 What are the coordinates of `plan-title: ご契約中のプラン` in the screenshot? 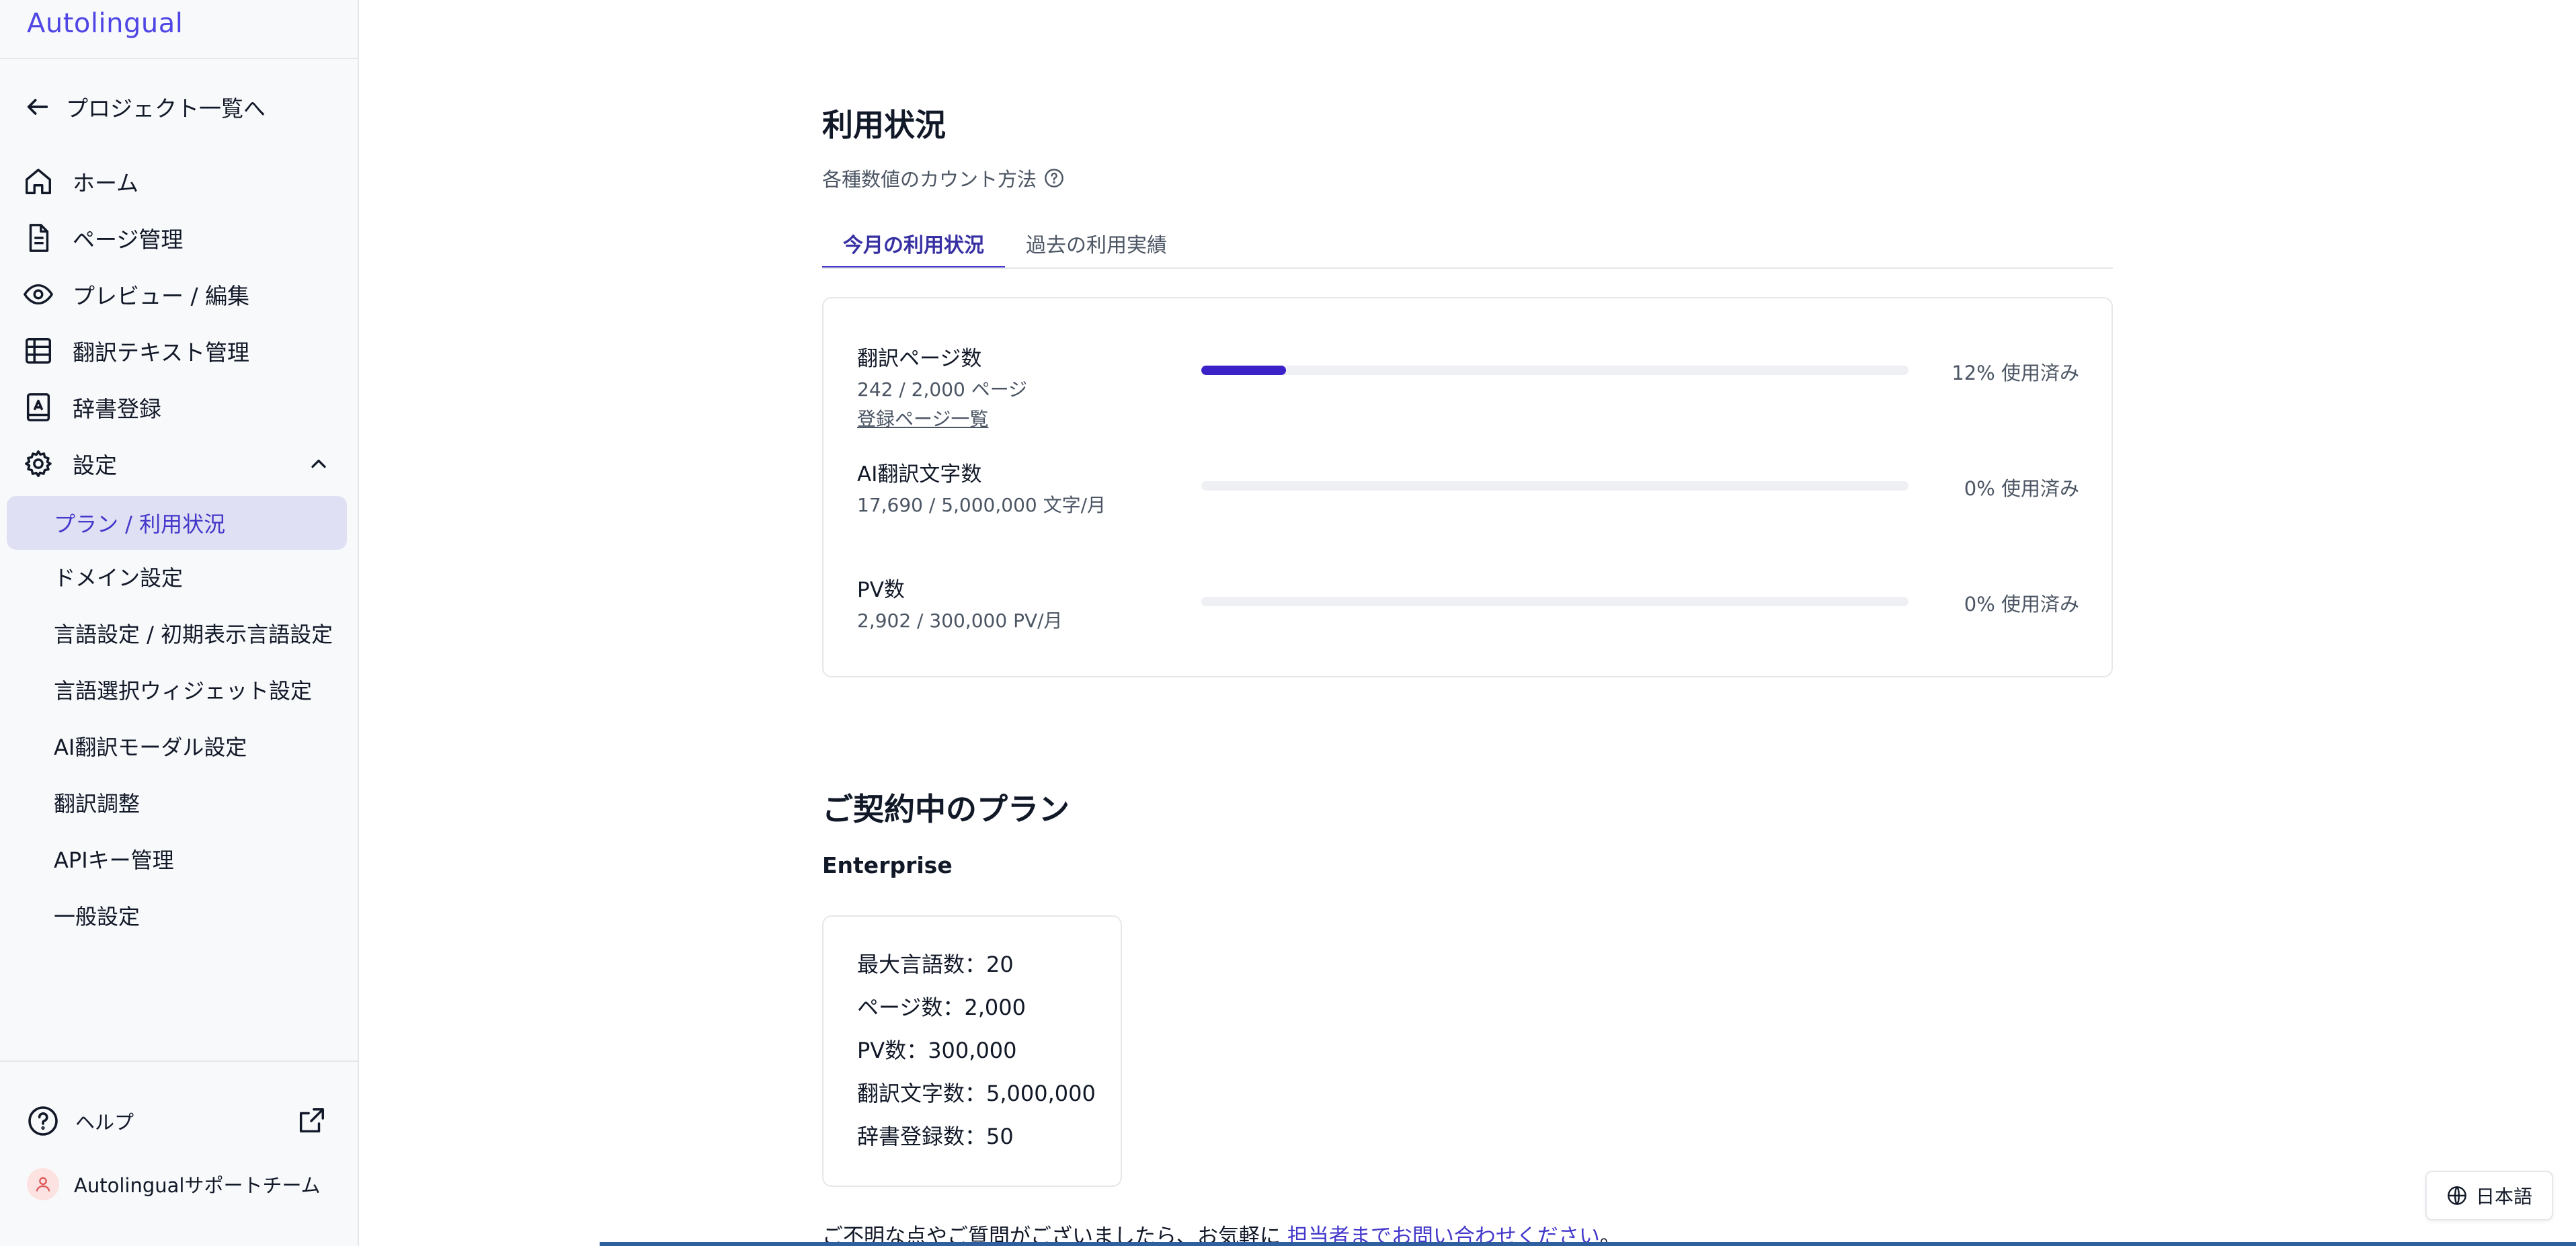 It's located at (946, 809).